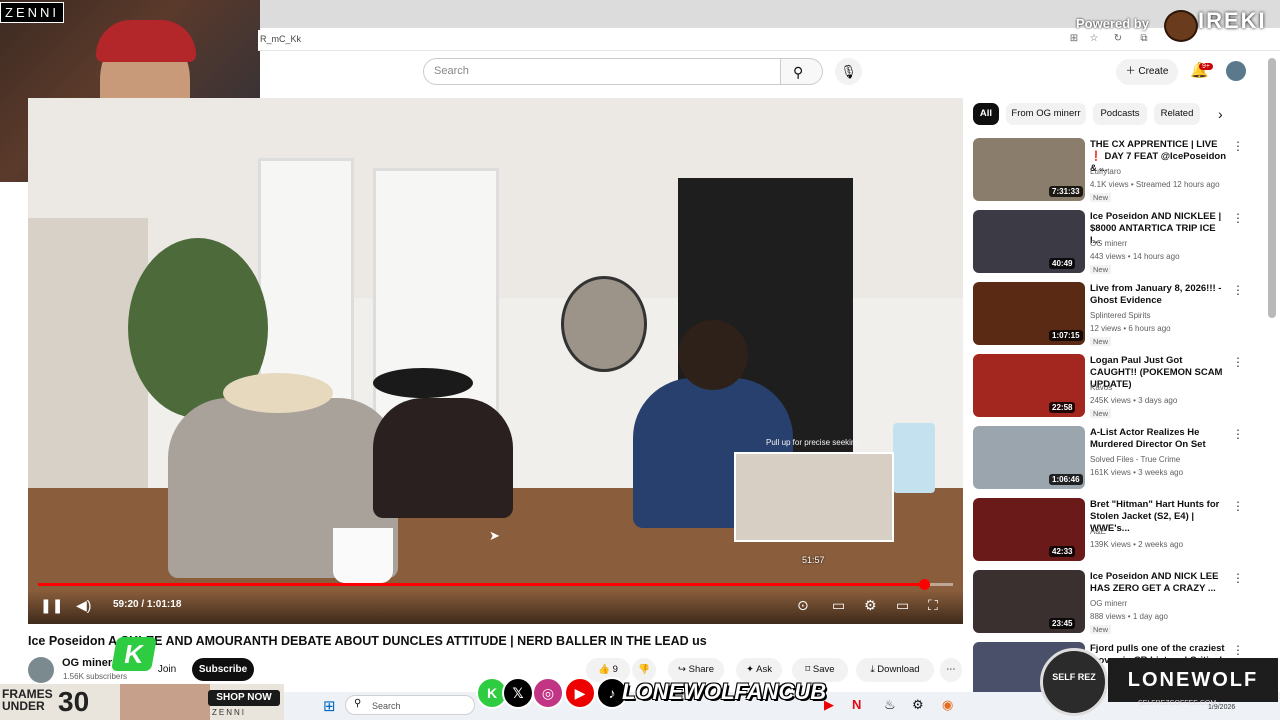  I want to click on fullscreen-icon: ⛶, so click(933, 605).